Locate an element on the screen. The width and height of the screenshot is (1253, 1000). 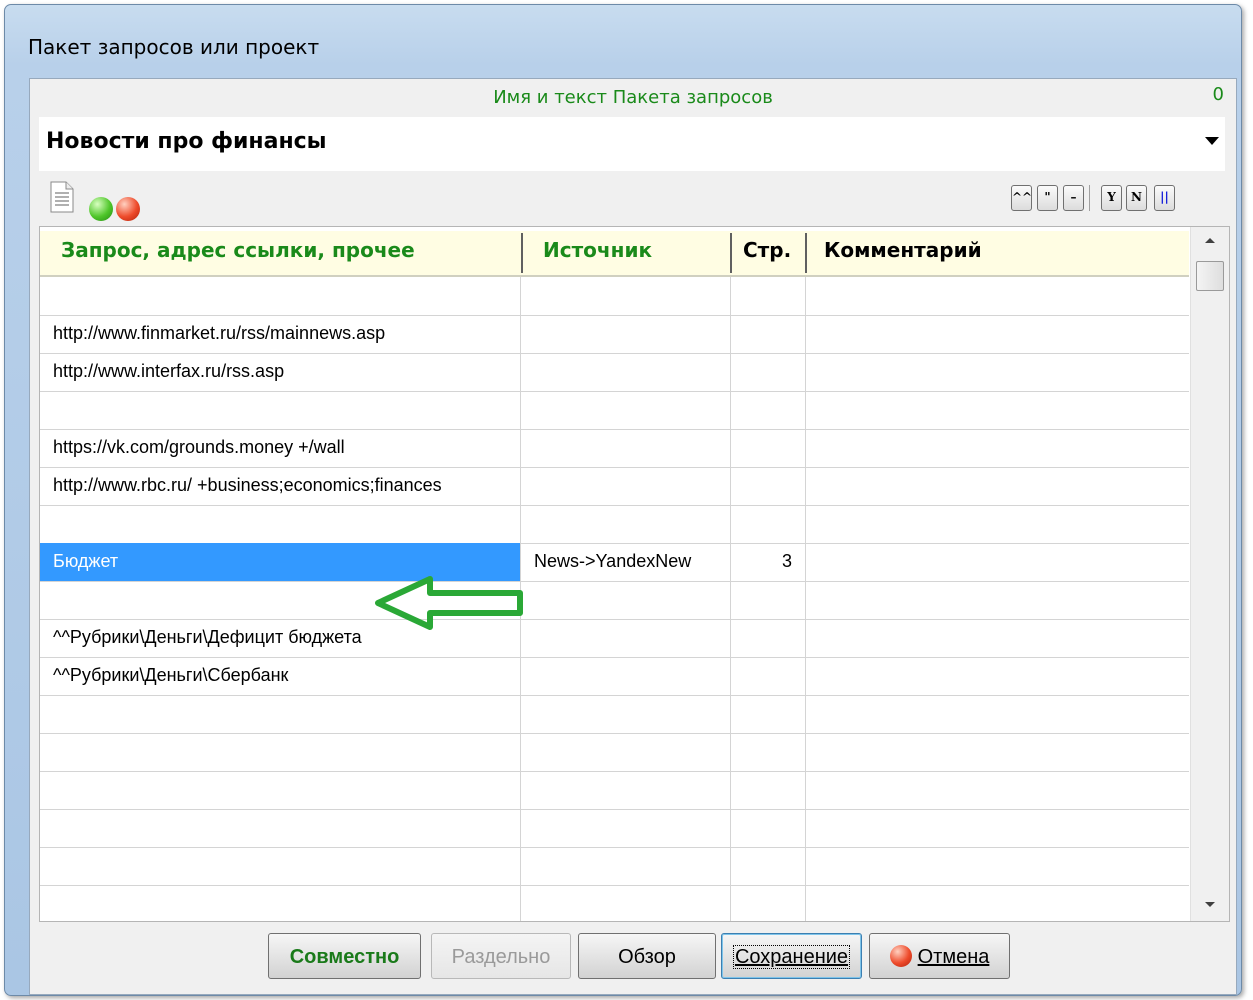
table-row: Бюджет News->YandexNew 3 is located at coordinates (614, 562).